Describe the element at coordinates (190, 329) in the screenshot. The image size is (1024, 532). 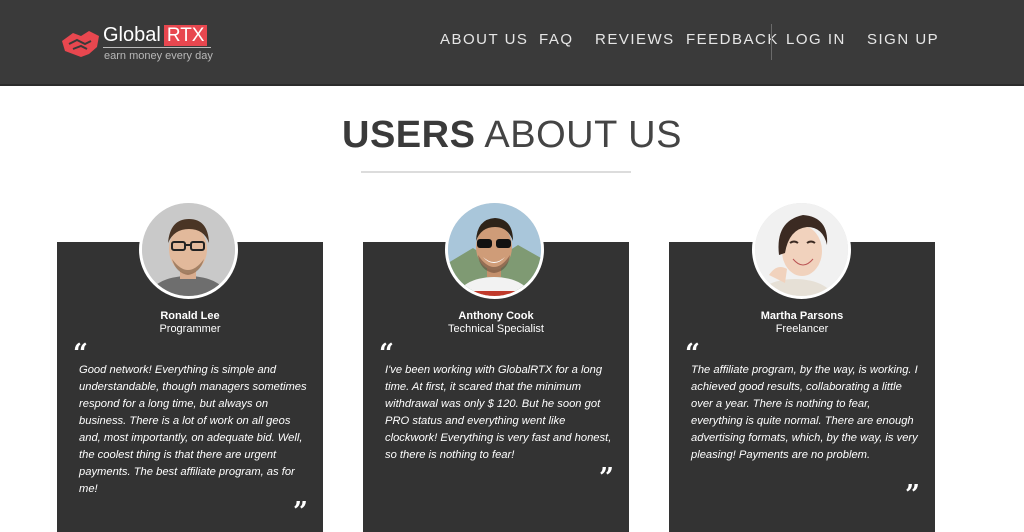
I see `reviewer-role: Programmer` at that location.